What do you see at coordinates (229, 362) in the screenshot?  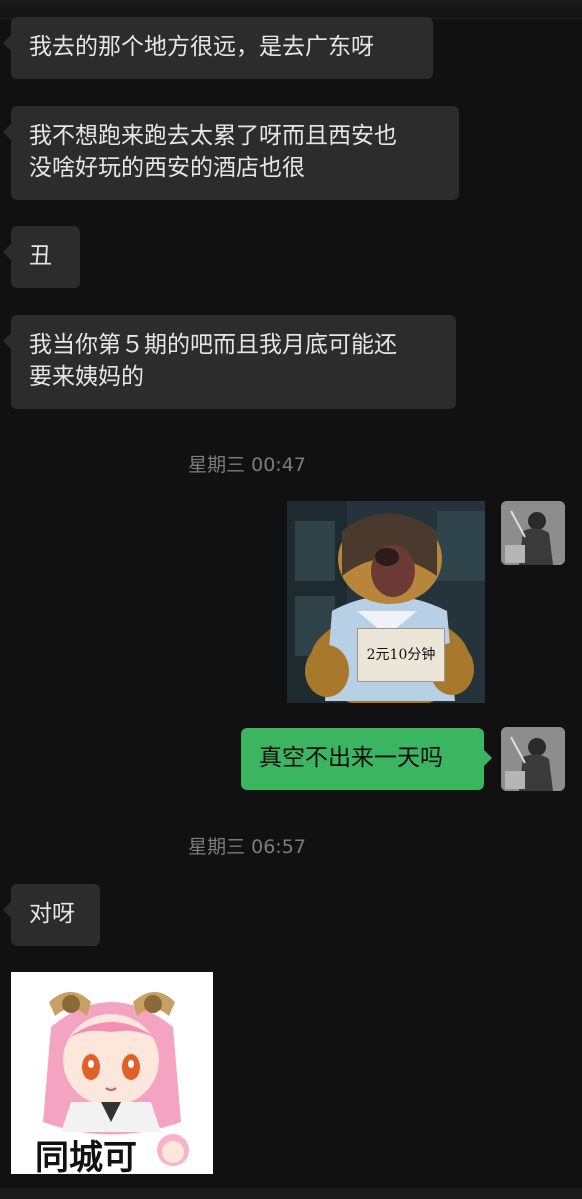 I see `incoming-message-bubble: 我当你第５期的吧而且我月底可能还 要来姨妈的` at bounding box center [229, 362].